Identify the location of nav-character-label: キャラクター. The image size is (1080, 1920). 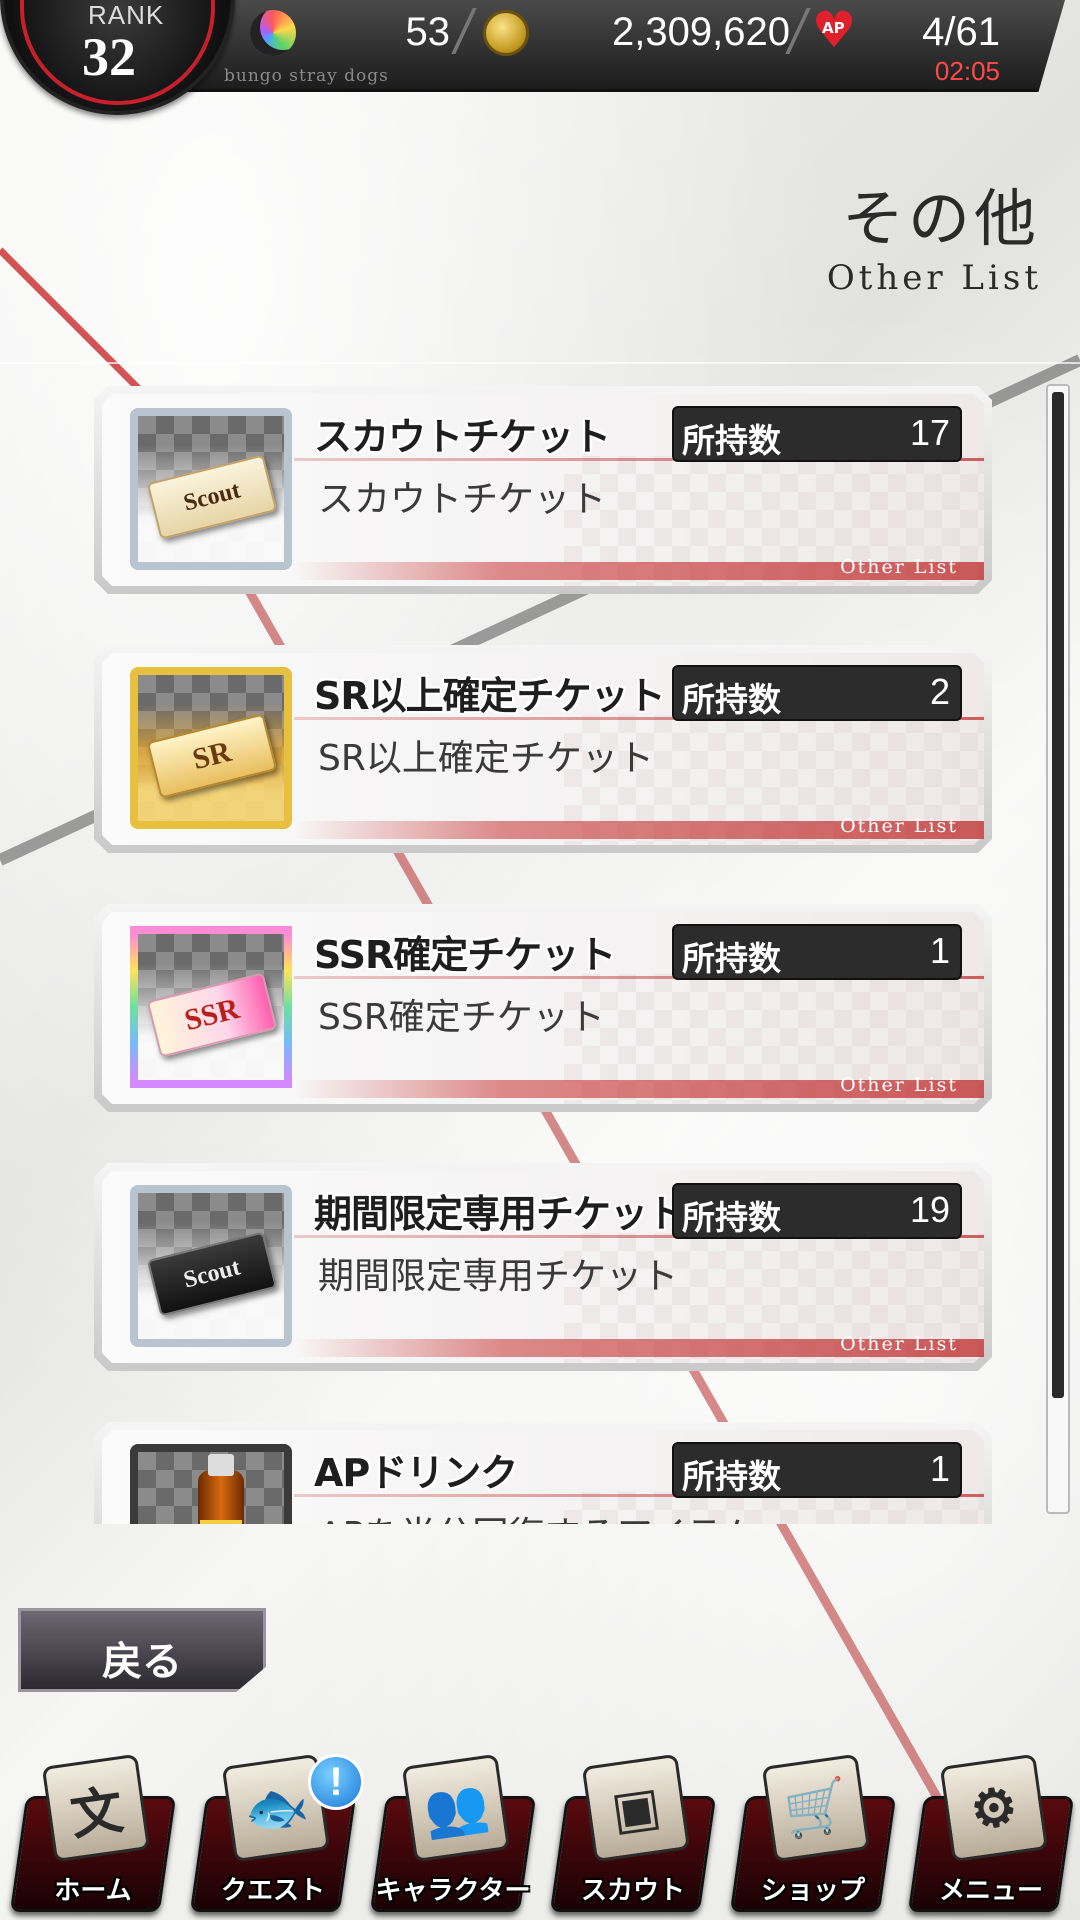
(453, 1891).